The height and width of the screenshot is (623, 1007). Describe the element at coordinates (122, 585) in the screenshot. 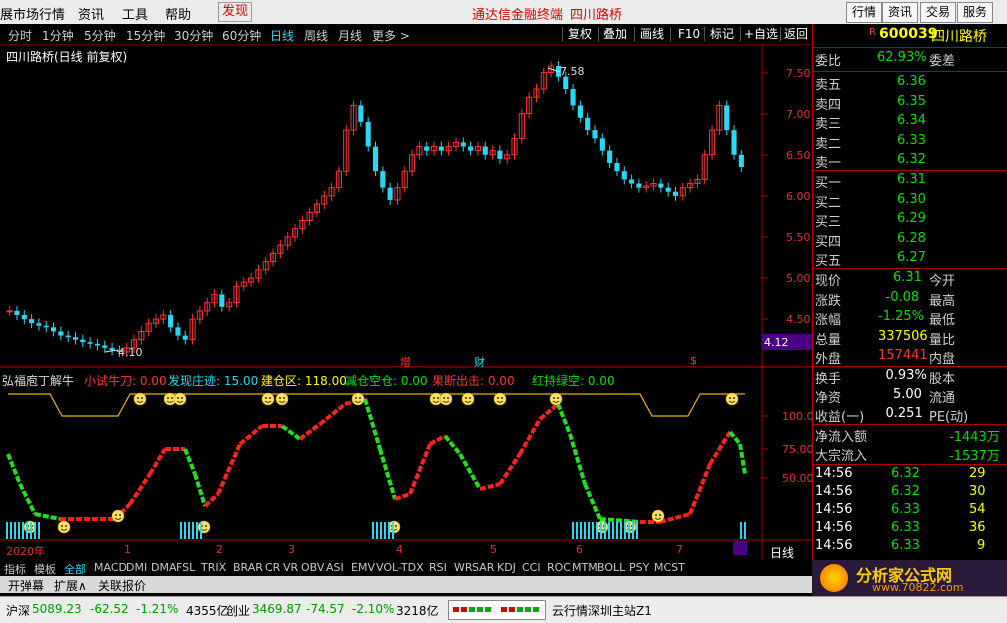

I see `related-quotes: 关联报价` at that location.